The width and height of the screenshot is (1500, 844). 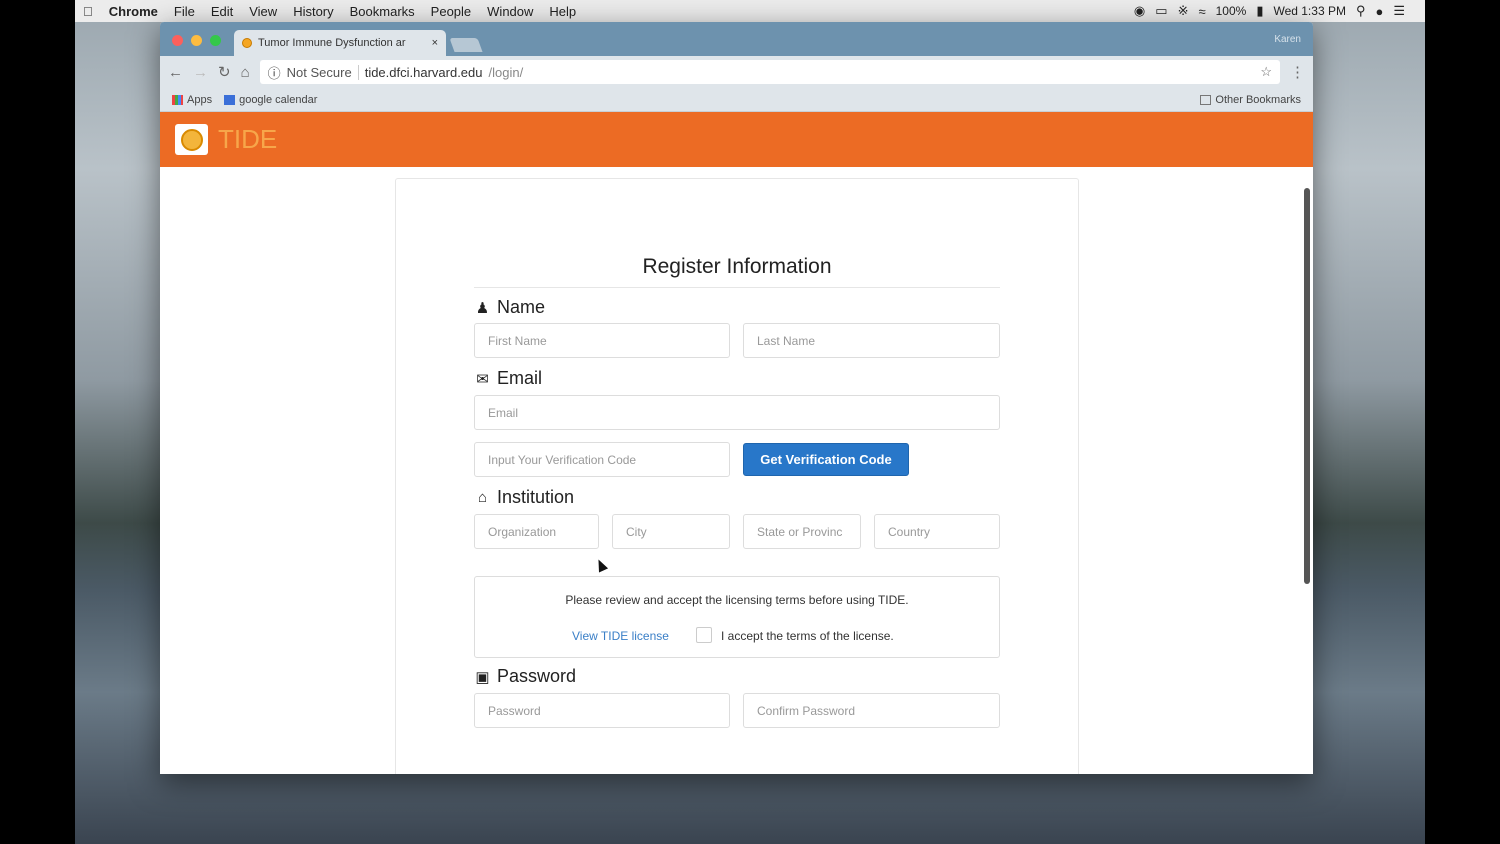 I want to click on zoom-window-button, so click(x=215, y=40).